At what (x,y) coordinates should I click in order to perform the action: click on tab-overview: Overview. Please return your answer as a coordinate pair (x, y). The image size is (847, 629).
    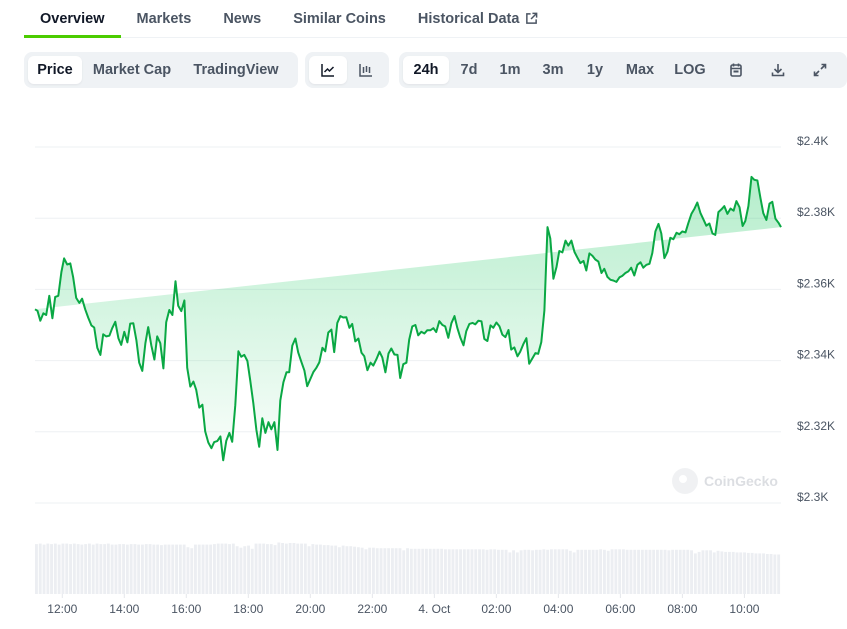
    Looking at the image, I should click on (72, 19).